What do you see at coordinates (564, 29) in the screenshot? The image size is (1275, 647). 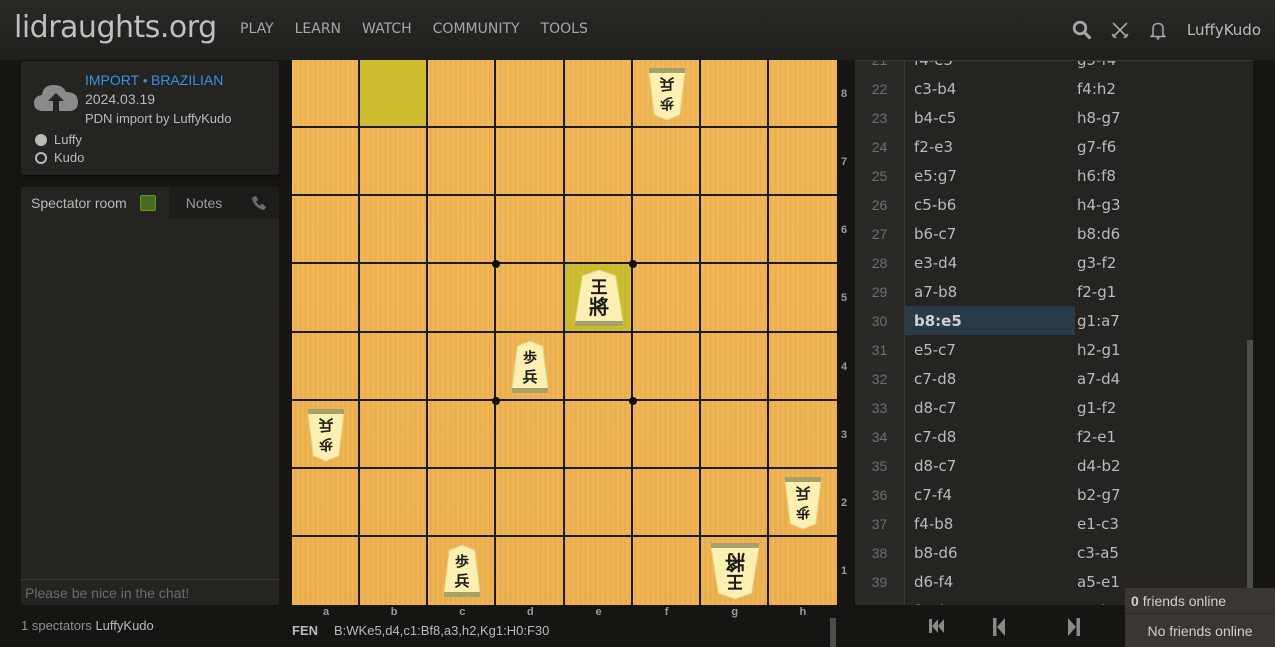 I see `nav-tools: TOOLS` at bounding box center [564, 29].